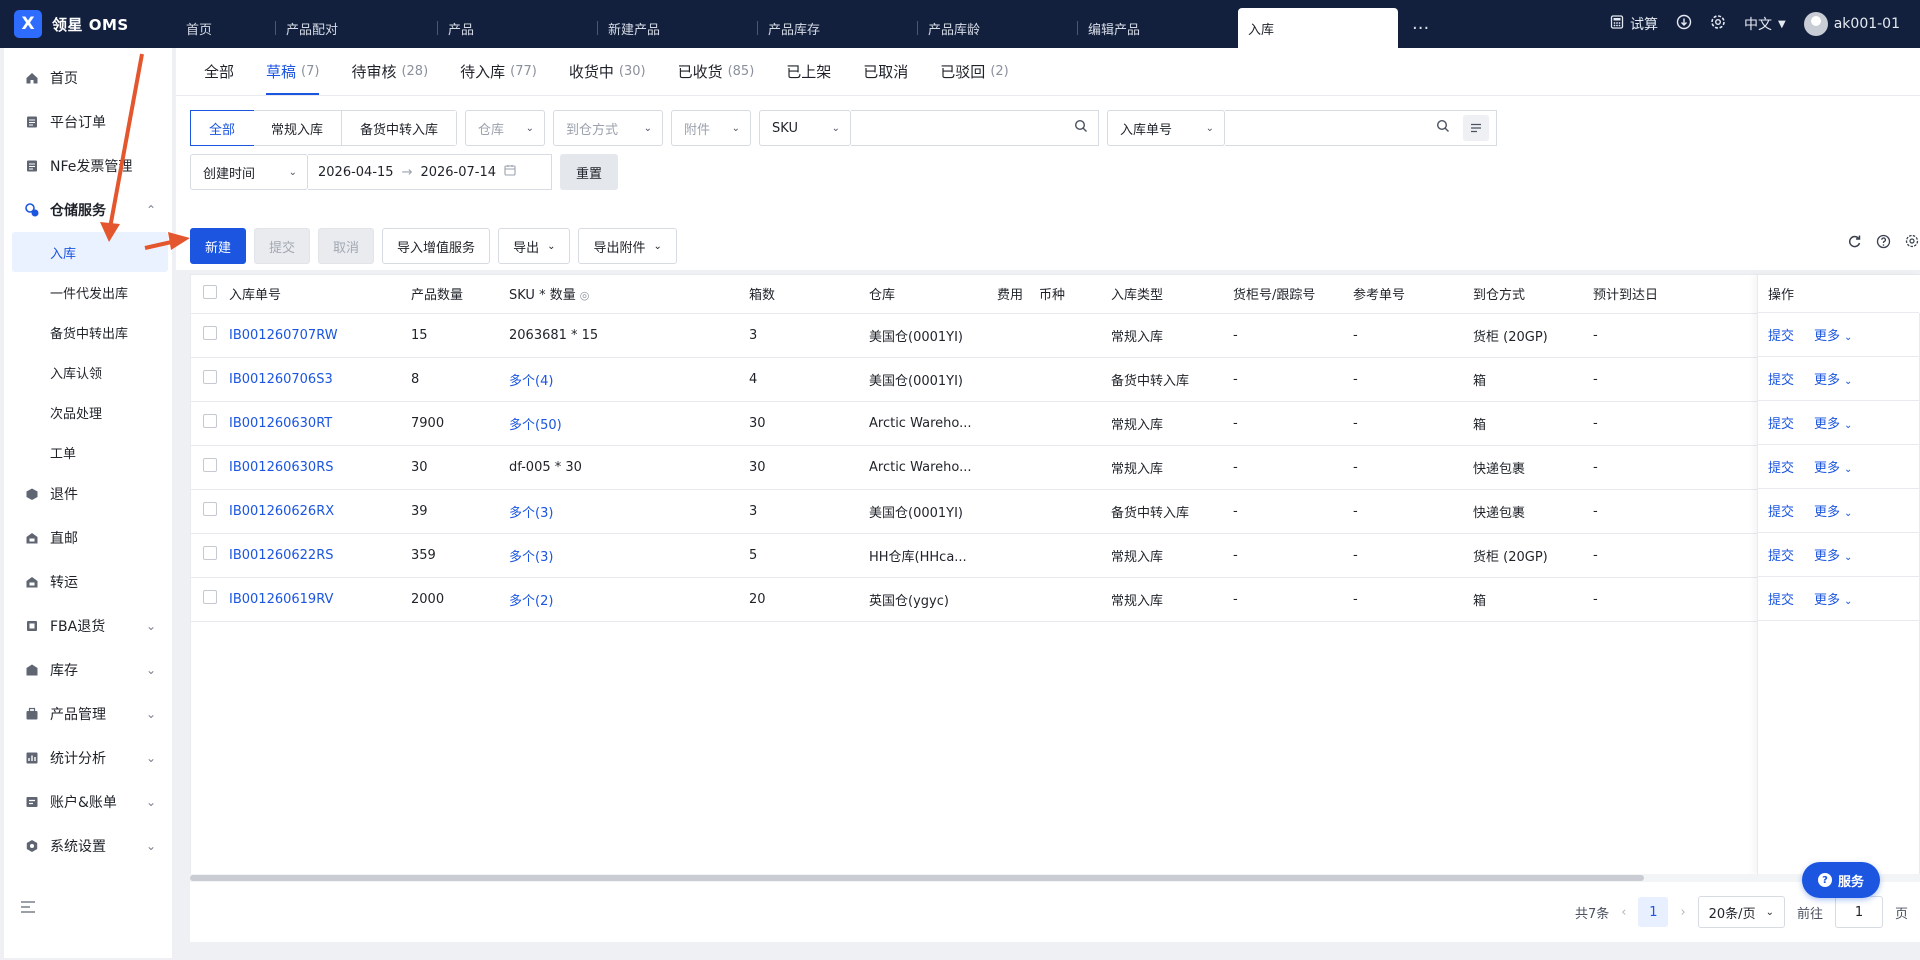 This screenshot has width=1920, height=960. Describe the element at coordinates (88, 24) in the screenshot. I see `app-logo: X 领星 OMS` at that location.